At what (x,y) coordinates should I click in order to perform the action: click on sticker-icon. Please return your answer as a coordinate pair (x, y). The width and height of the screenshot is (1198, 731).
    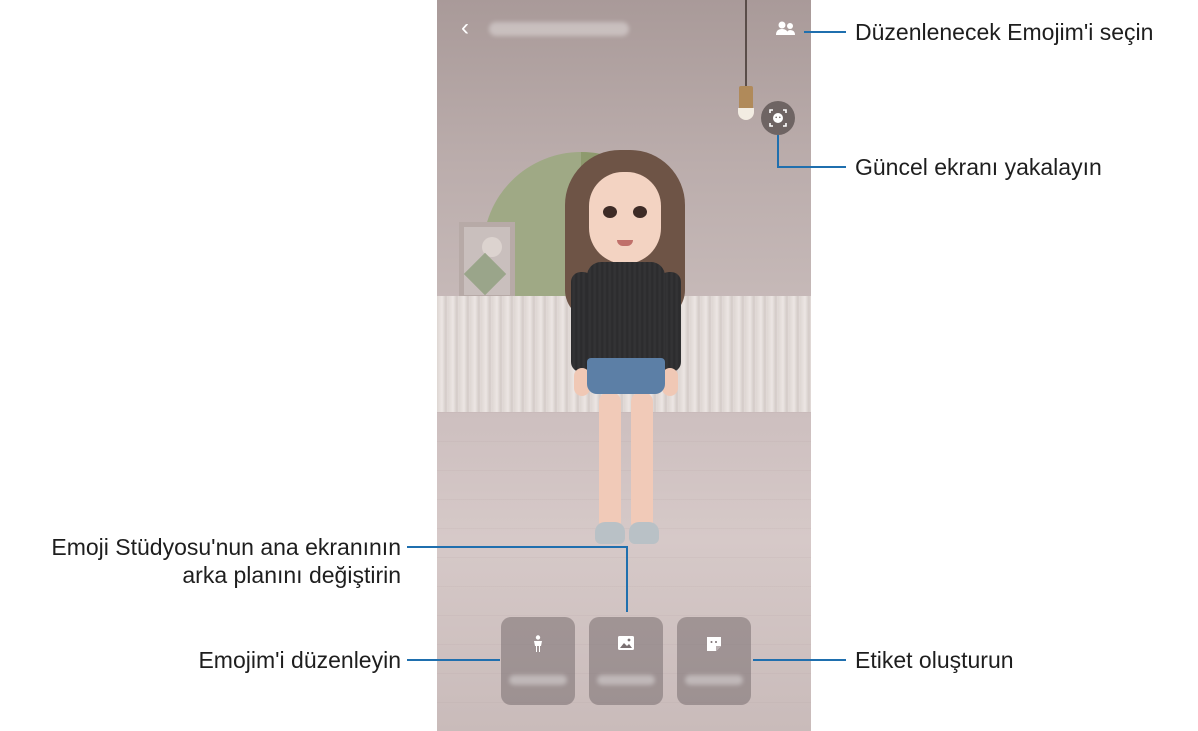
    Looking at the image, I should click on (714, 644).